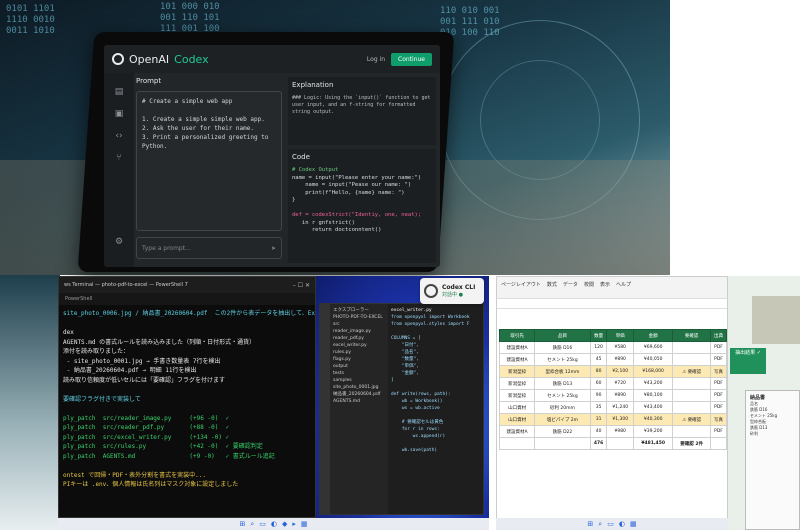  What do you see at coordinates (562, 347) in the screenshot?
I see `table-cell: 鉄筋 D16` at bounding box center [562, 347].